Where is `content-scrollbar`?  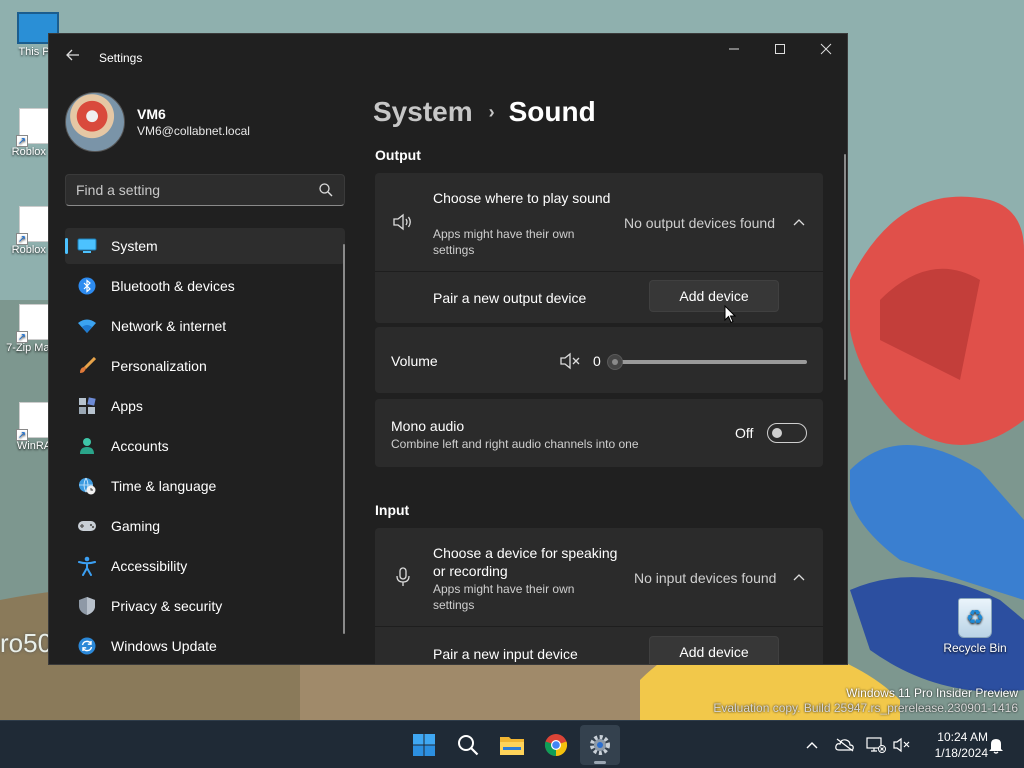 content-scrollbar is located at coordinates (845, 267).